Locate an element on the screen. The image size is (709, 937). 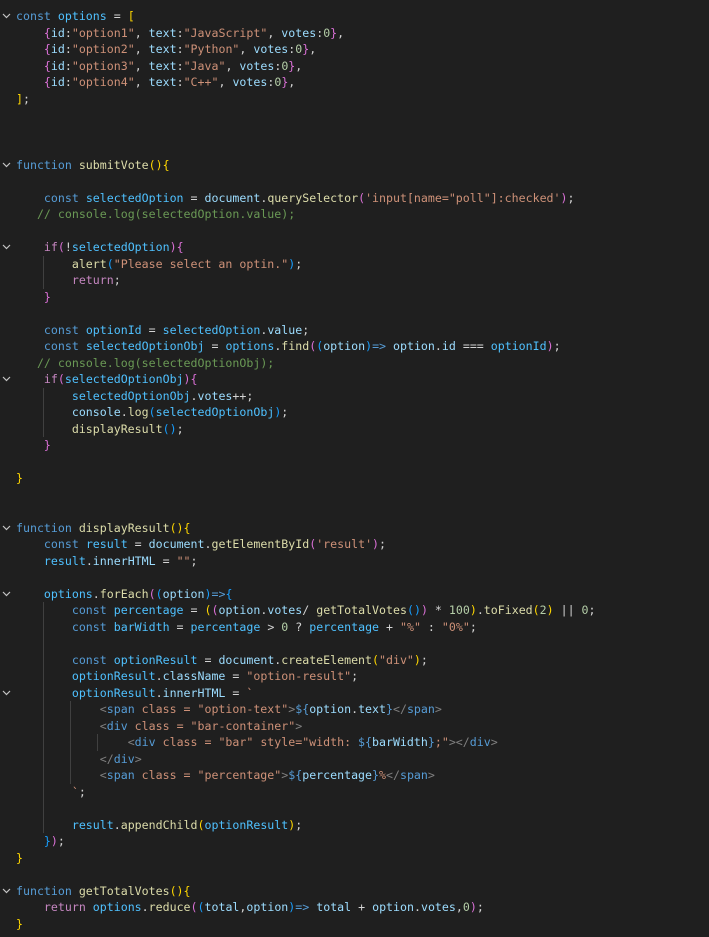
code-token: 0 is located at coordinates (585, 610).